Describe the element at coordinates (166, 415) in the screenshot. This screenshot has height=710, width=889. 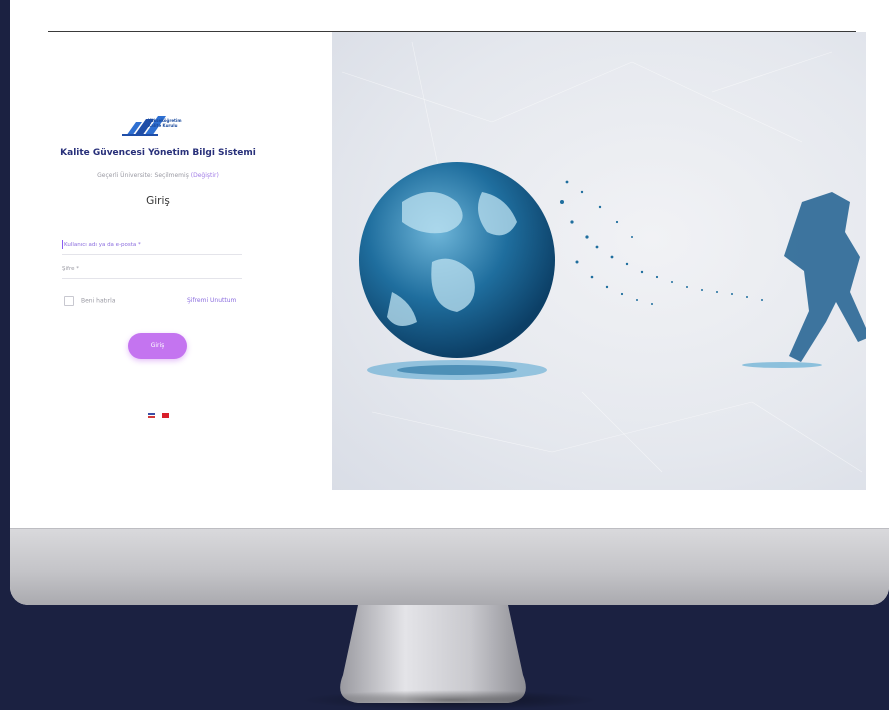
I see `turkey-flag-icon` at that location.